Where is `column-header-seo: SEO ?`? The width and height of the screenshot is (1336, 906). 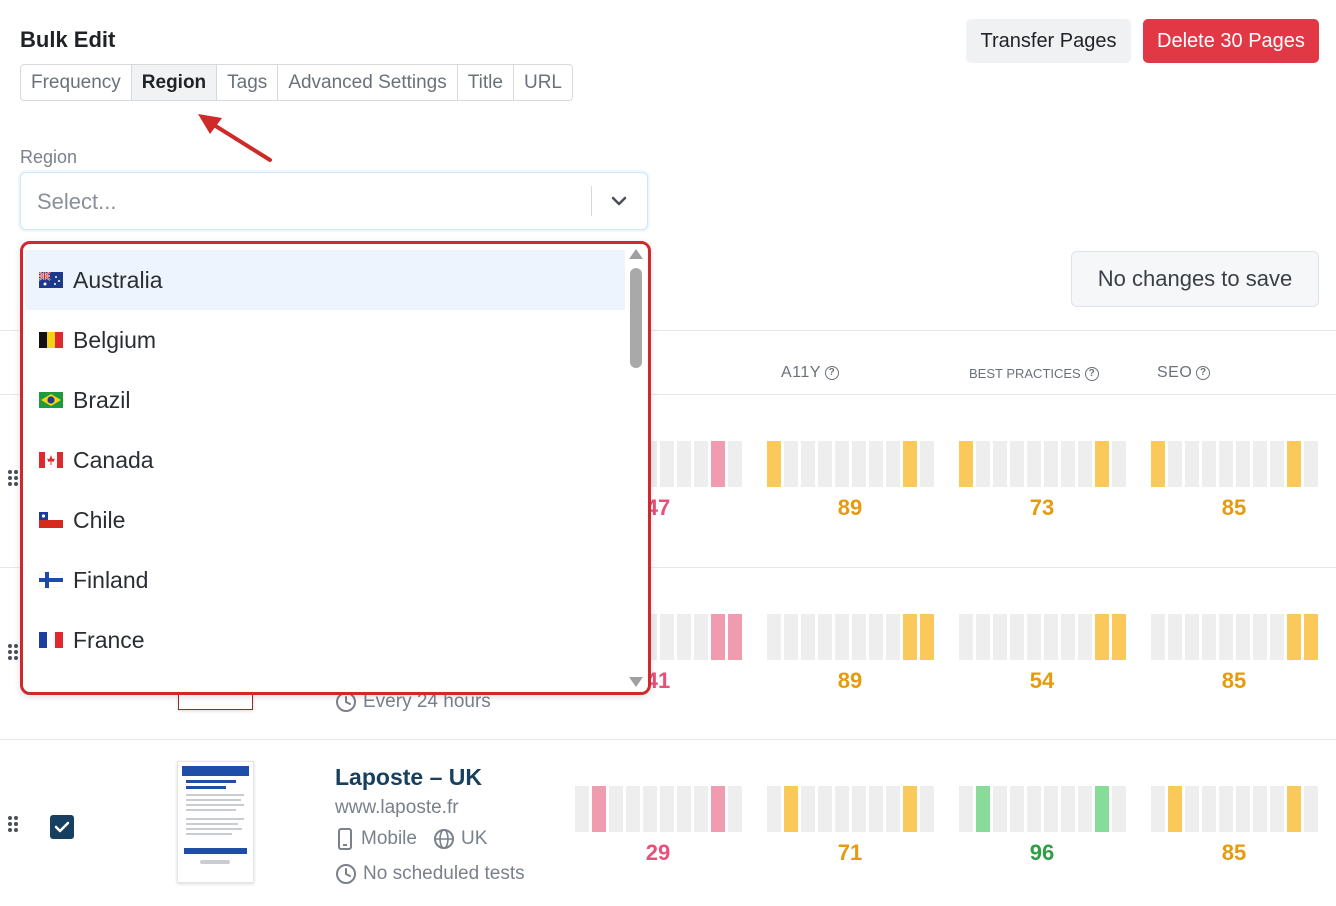 column-header-seo: SEO ? is located at coordinates (1184, 373).